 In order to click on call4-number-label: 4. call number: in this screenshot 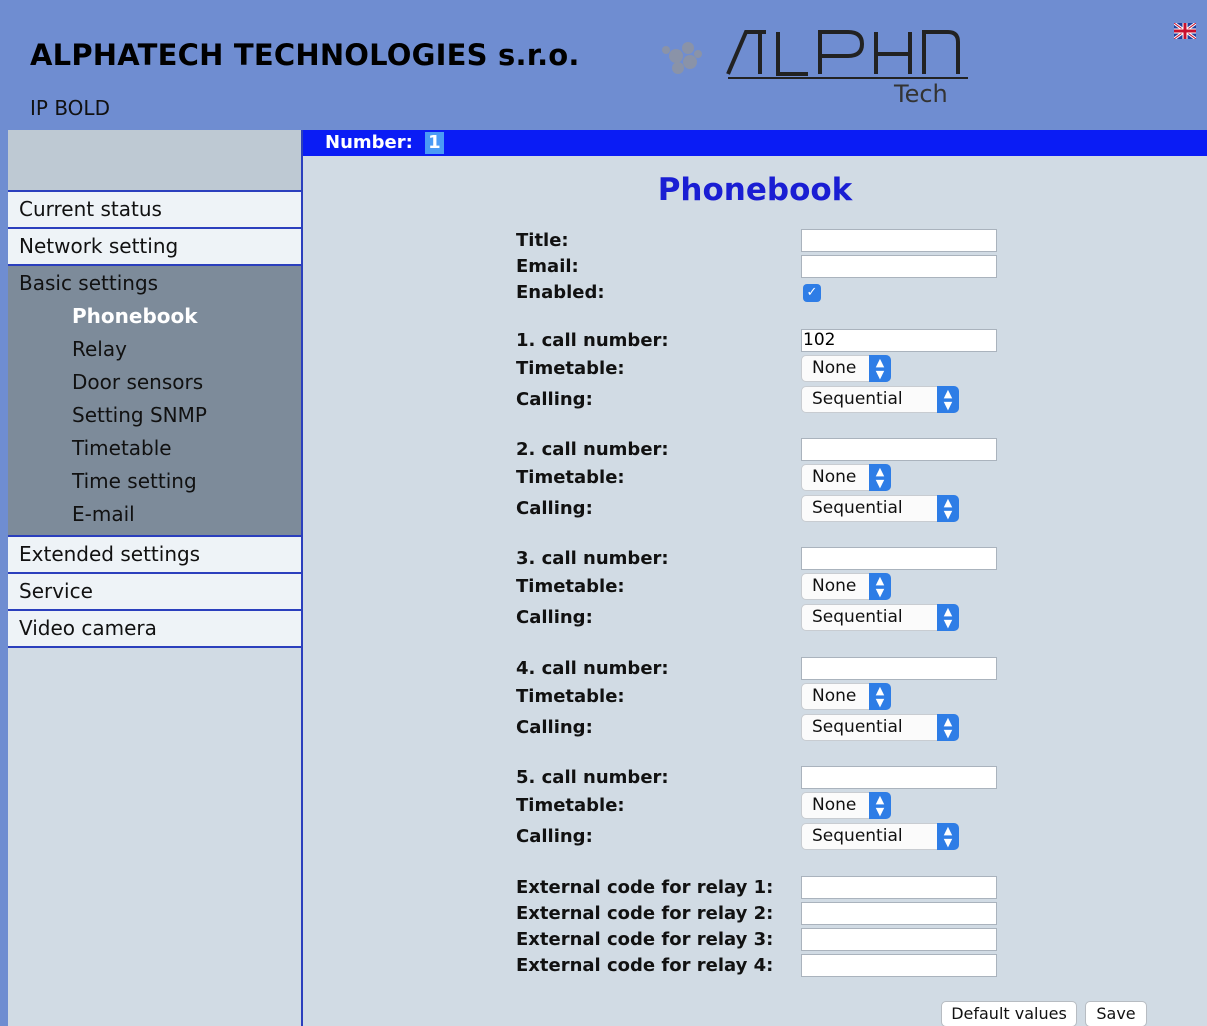, I will do `click(592, 668)`.